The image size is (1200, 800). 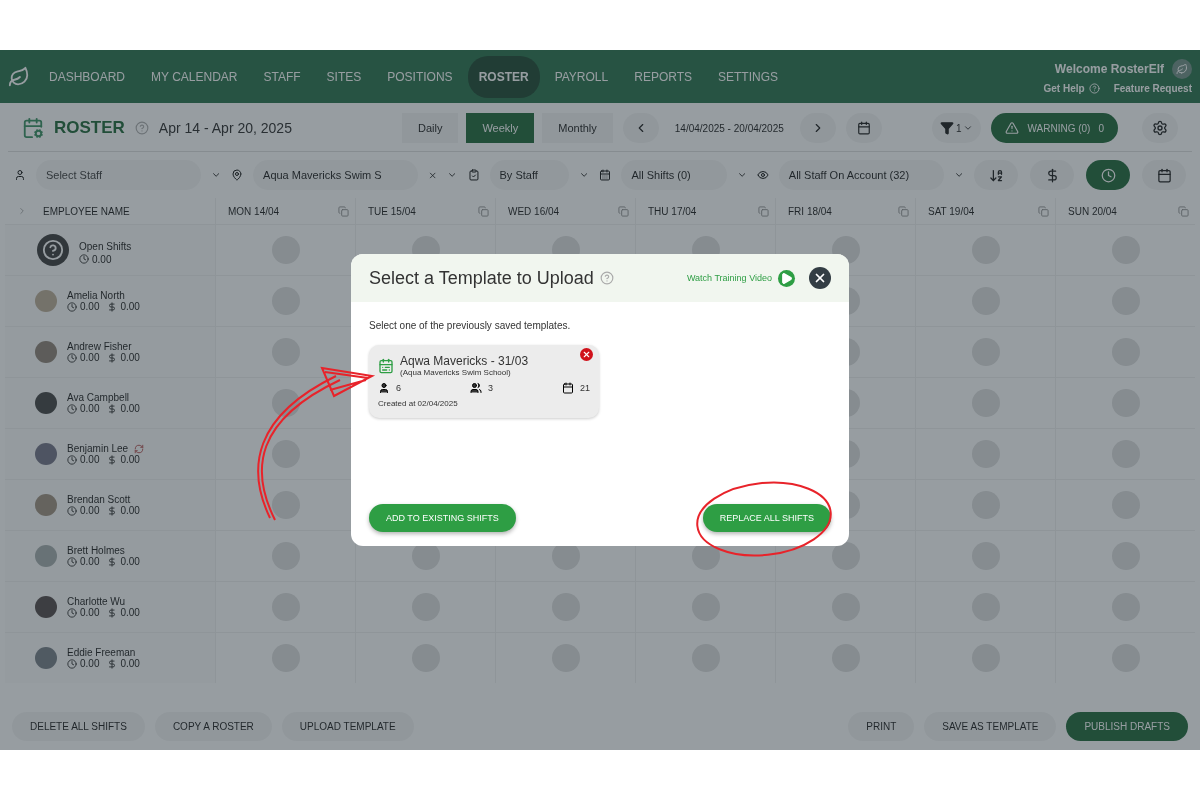 I want to click on settings-button, so click(x=1160, y=128).